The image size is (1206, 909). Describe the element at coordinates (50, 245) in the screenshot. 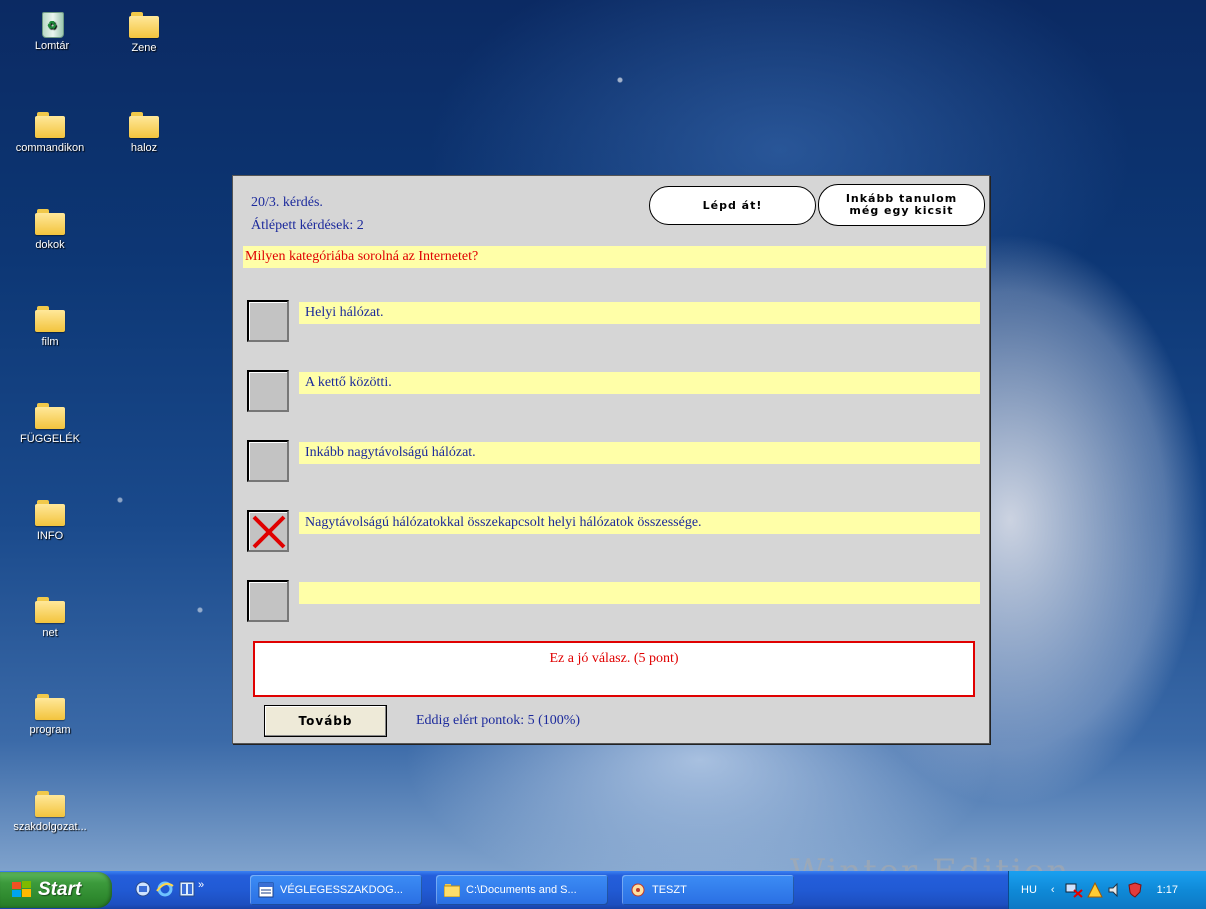

I see `desktop-icon-label: dokok` at that location.